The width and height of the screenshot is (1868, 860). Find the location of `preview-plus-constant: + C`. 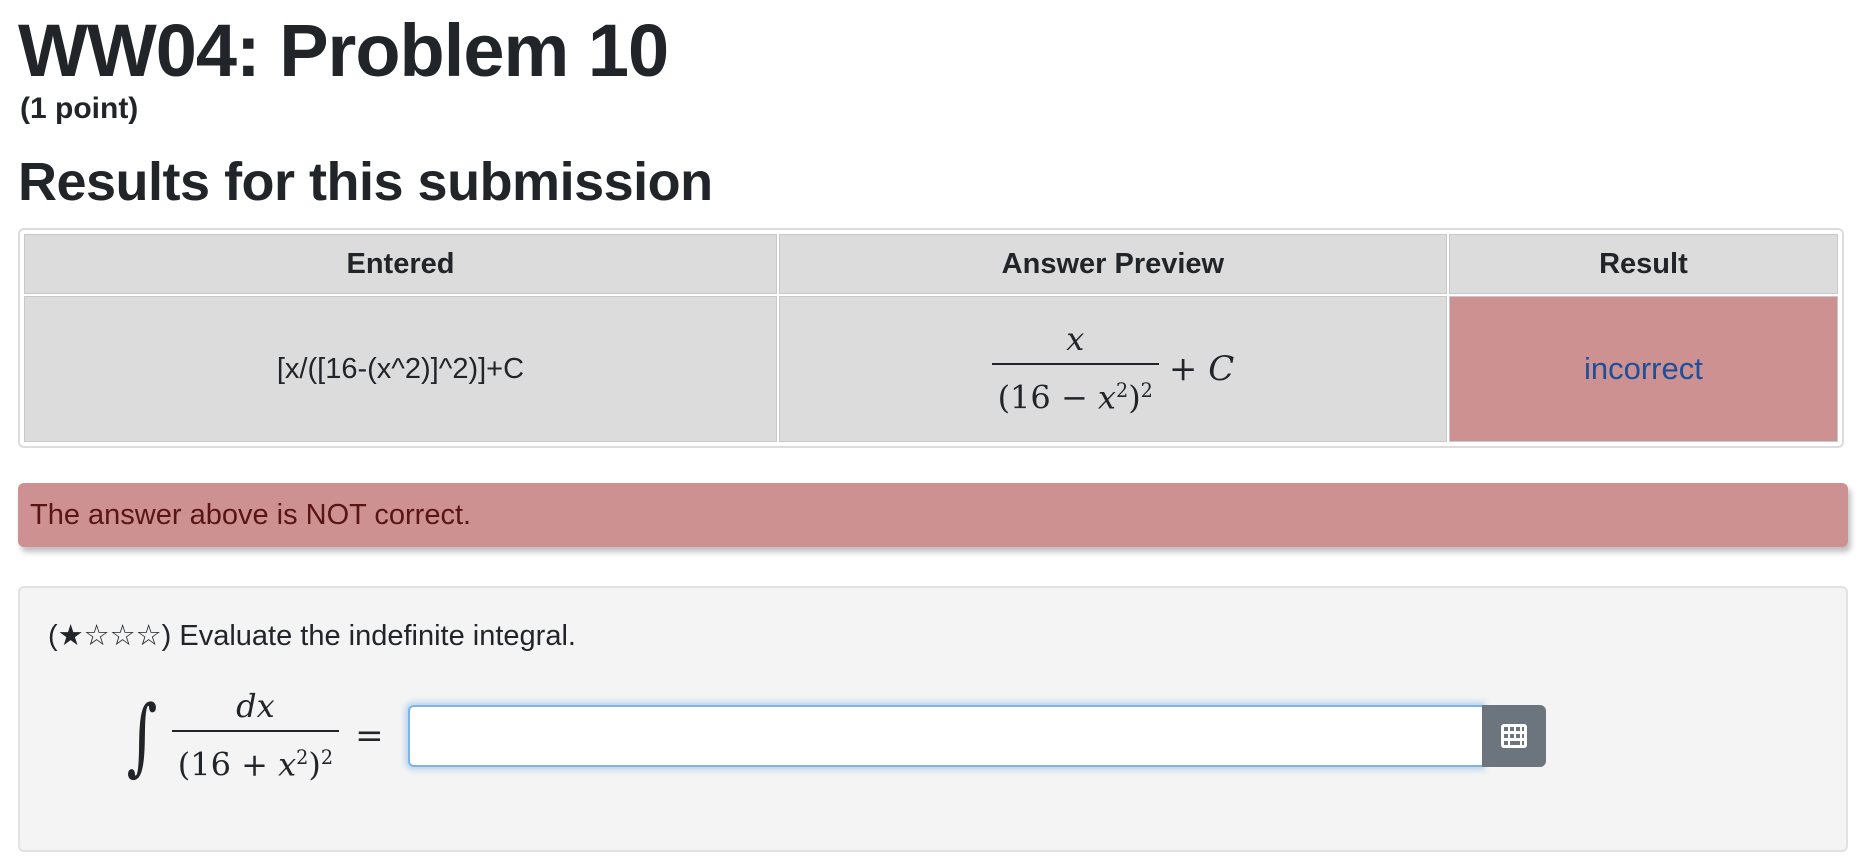

preview-plus-constant: + C is located at coordinates (1201, 369).